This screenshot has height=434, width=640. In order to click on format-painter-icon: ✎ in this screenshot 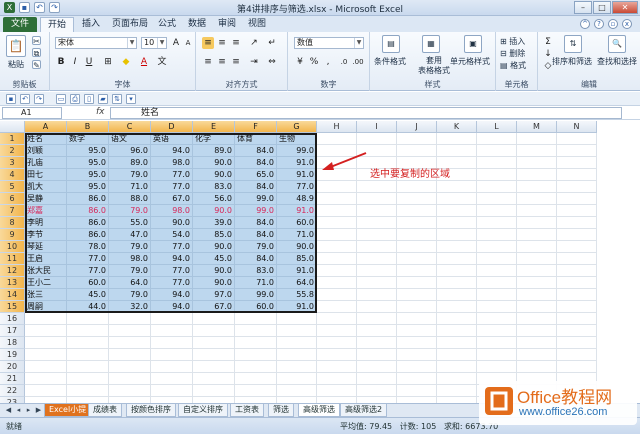, I will do `click(36, 65)`.